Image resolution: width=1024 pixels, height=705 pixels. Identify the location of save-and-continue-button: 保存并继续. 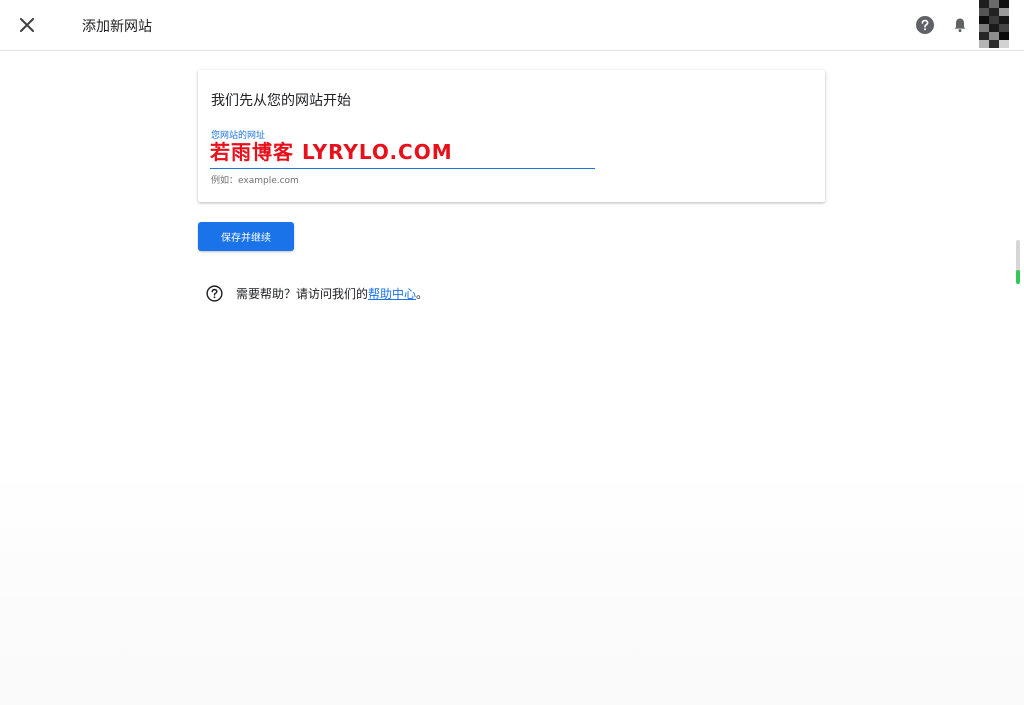
(246, 236).